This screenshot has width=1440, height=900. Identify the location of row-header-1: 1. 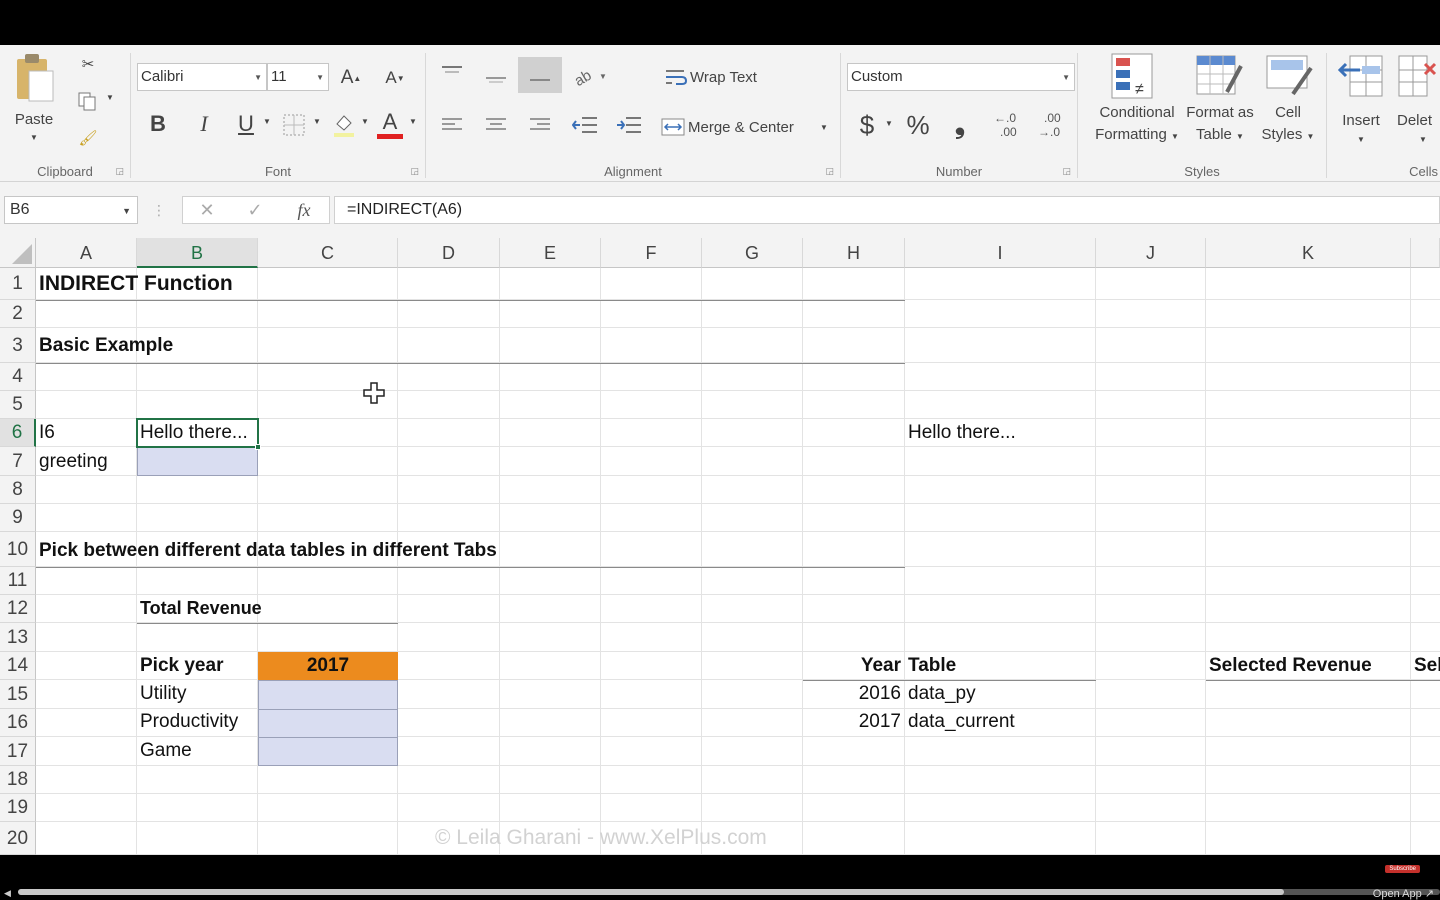
(18, 284).